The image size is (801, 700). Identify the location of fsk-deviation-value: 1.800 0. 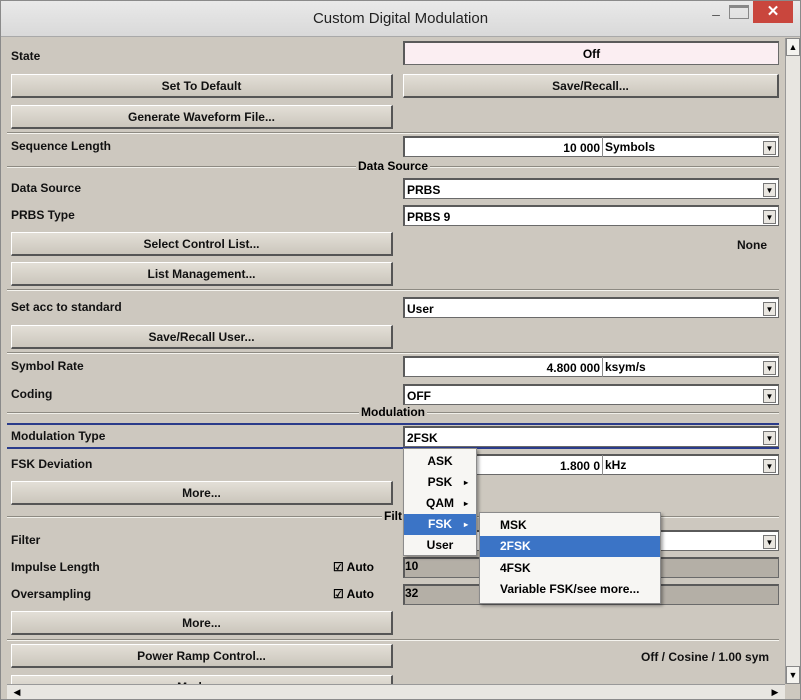
(579, 466).